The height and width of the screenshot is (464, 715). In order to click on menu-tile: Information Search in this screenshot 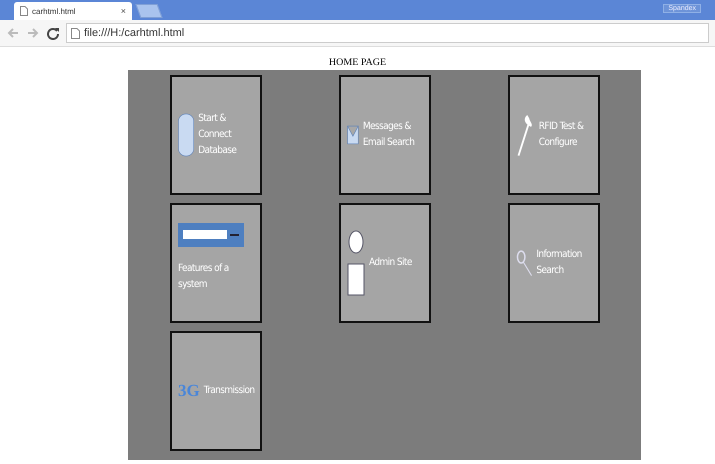, I will do `click(554, 263)`.